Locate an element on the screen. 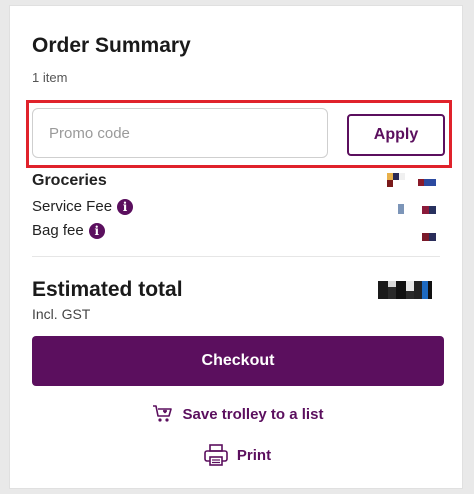 Image resolution: width=474 pixels, height=494 pixels. groceries-label: Groceries is located at coordinates (69, 180).